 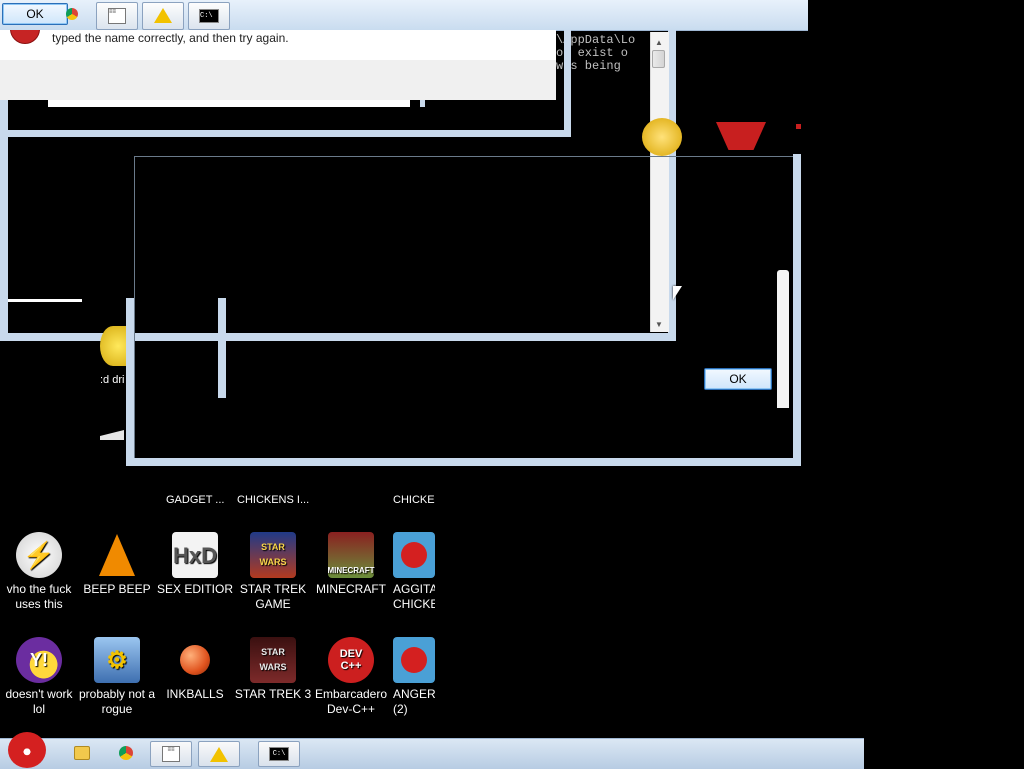 I want to click on taskbar-explorer, so click(x=82, y=753).